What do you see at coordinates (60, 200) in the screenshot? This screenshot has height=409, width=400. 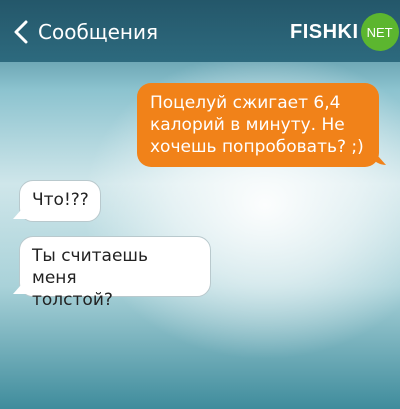 I see `message-text: Что!??` at bounding box center [60, 200].